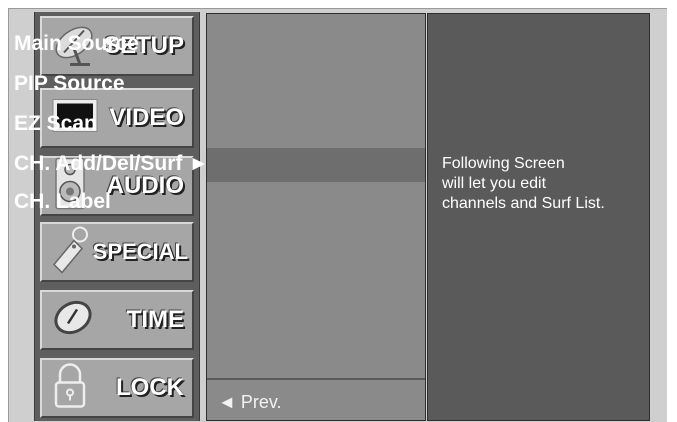 This screenshot has width=677, height=422. What do you see at coordinates (62, 202) in the screenshot?
I see `submenu-item-ch-label: CH. Label` at bounding box center [62, 202].